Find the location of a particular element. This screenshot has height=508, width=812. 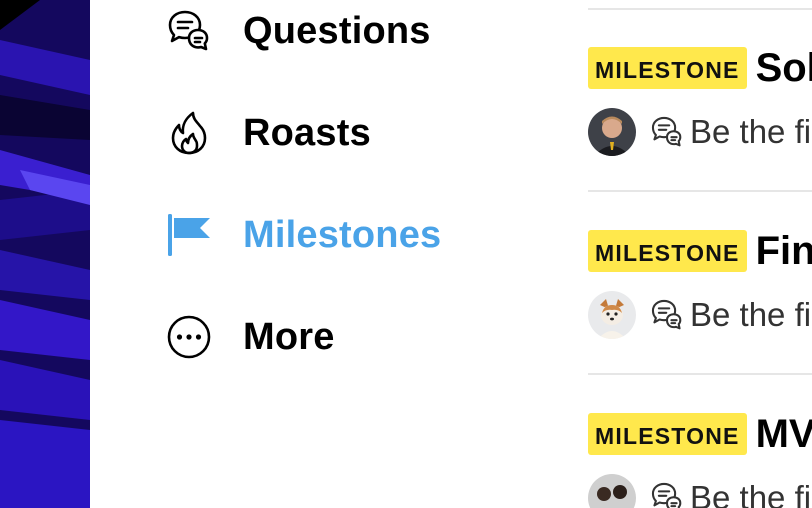

post-title: Fini is located at coordinates (784, 251).